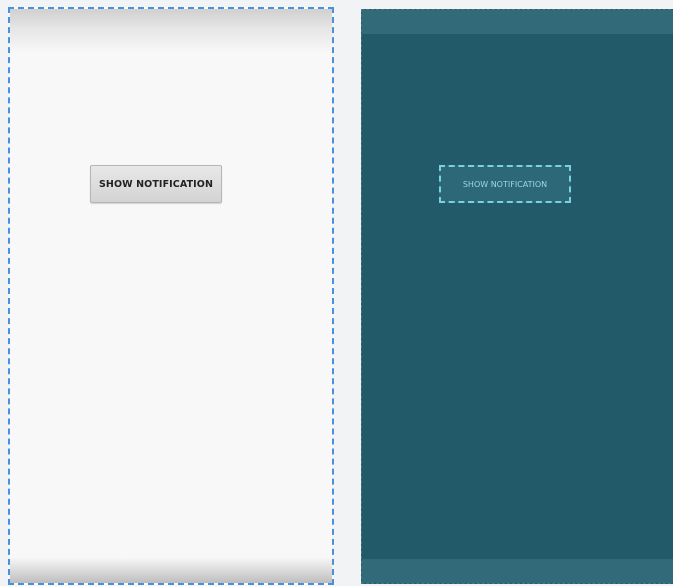 The height and width of the screenshot is (586, 673). I want to click on status-bar-shade, so click(171, 31).